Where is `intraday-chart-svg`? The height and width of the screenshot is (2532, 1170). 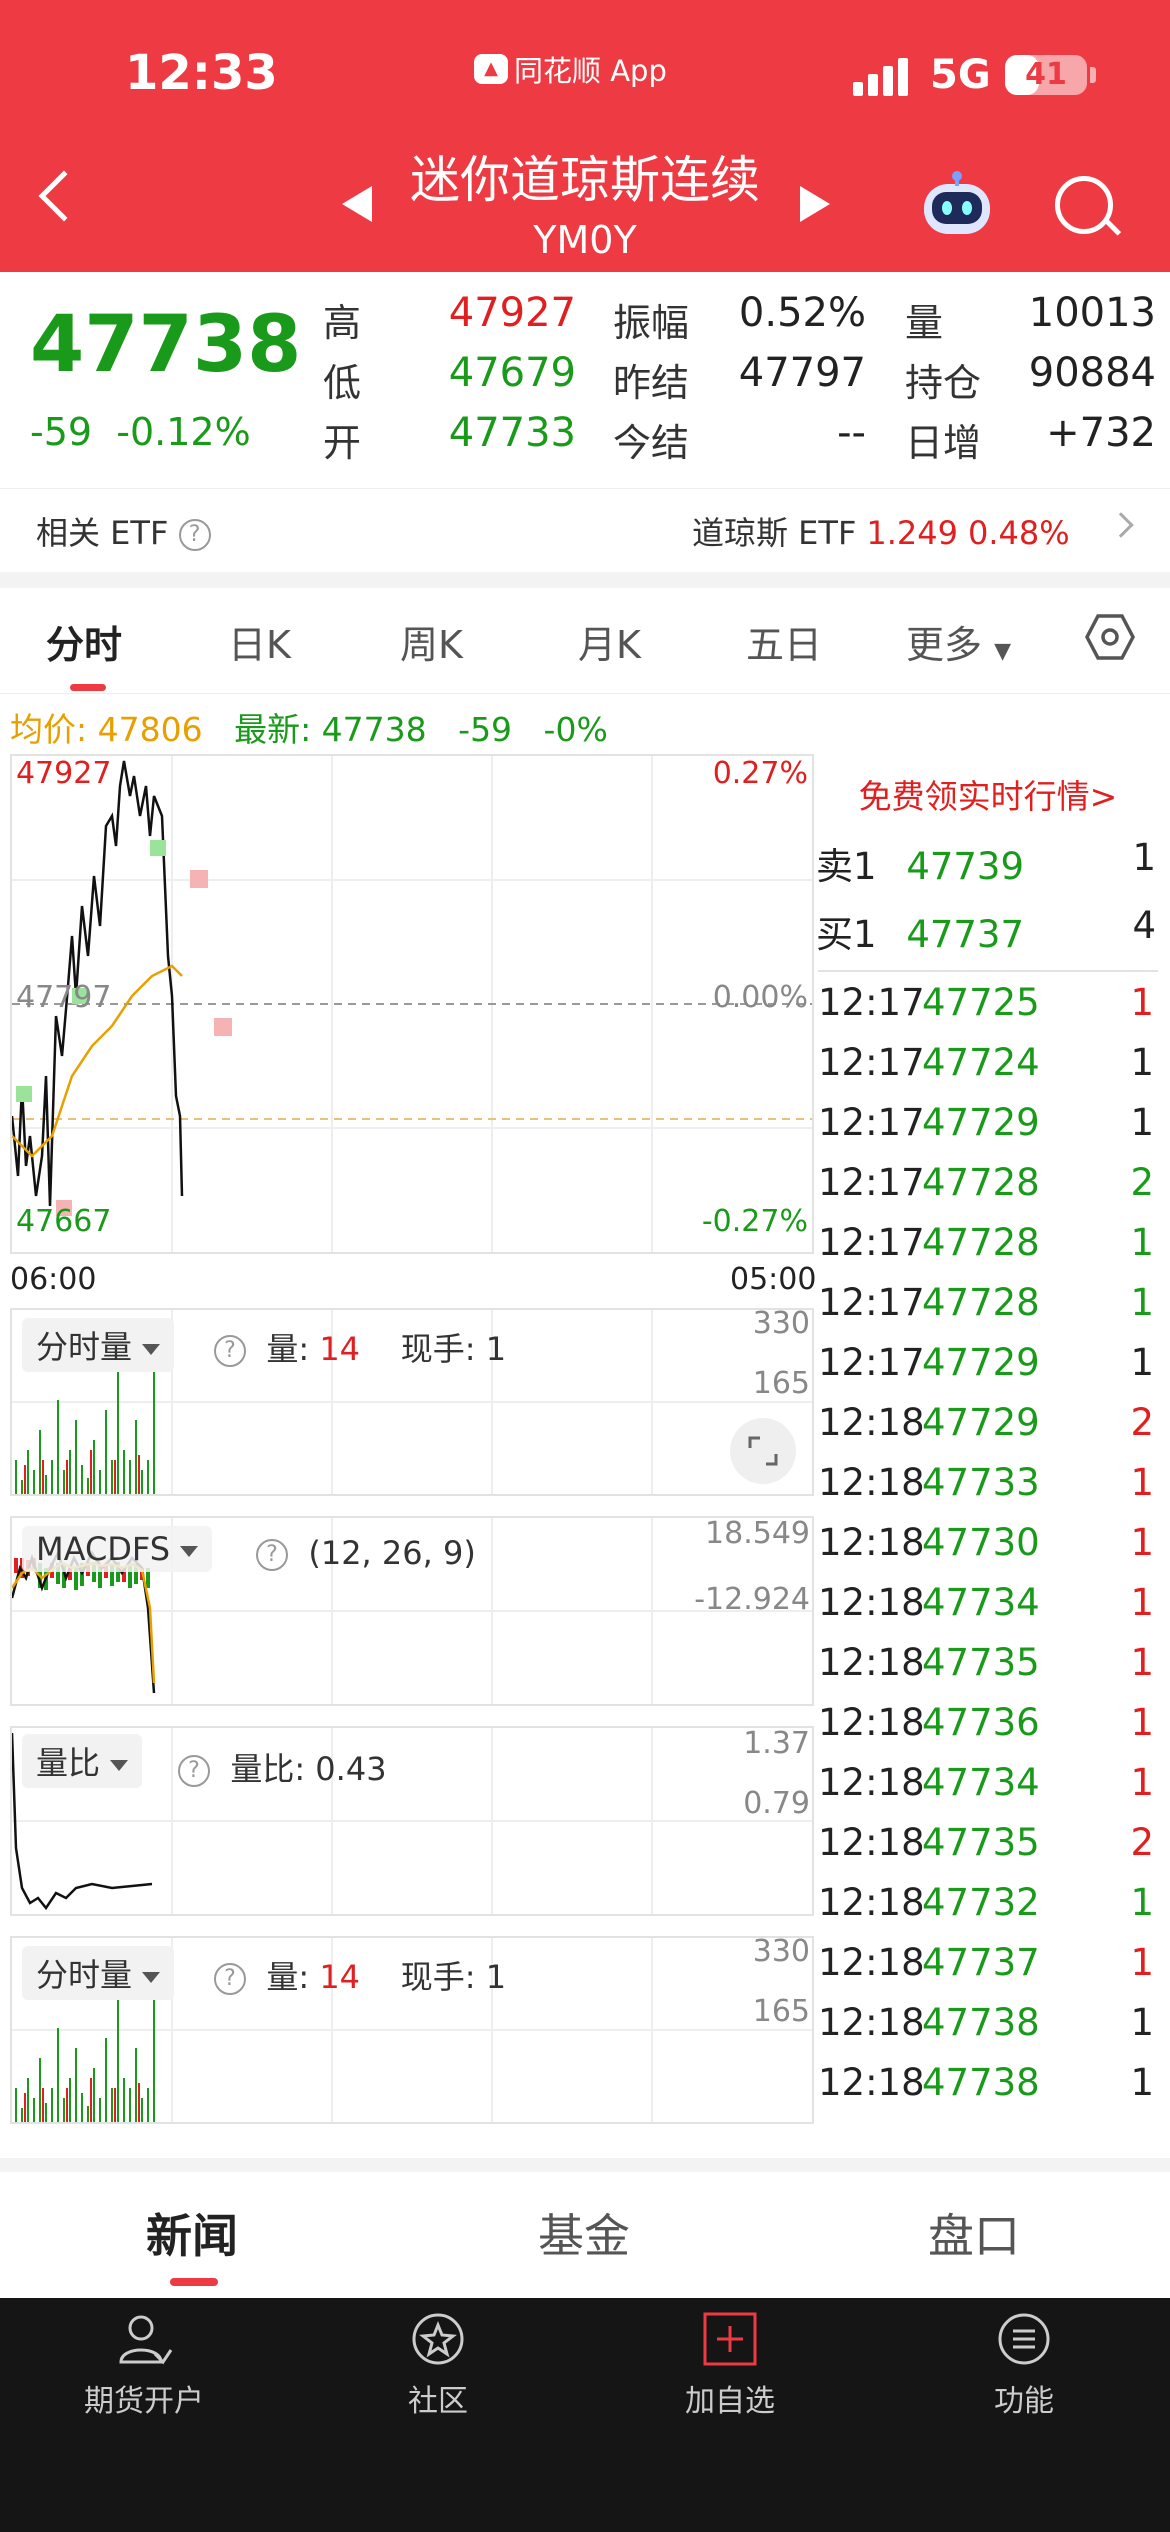 intraday-chart-svg is located at coordinates (411, 1004).